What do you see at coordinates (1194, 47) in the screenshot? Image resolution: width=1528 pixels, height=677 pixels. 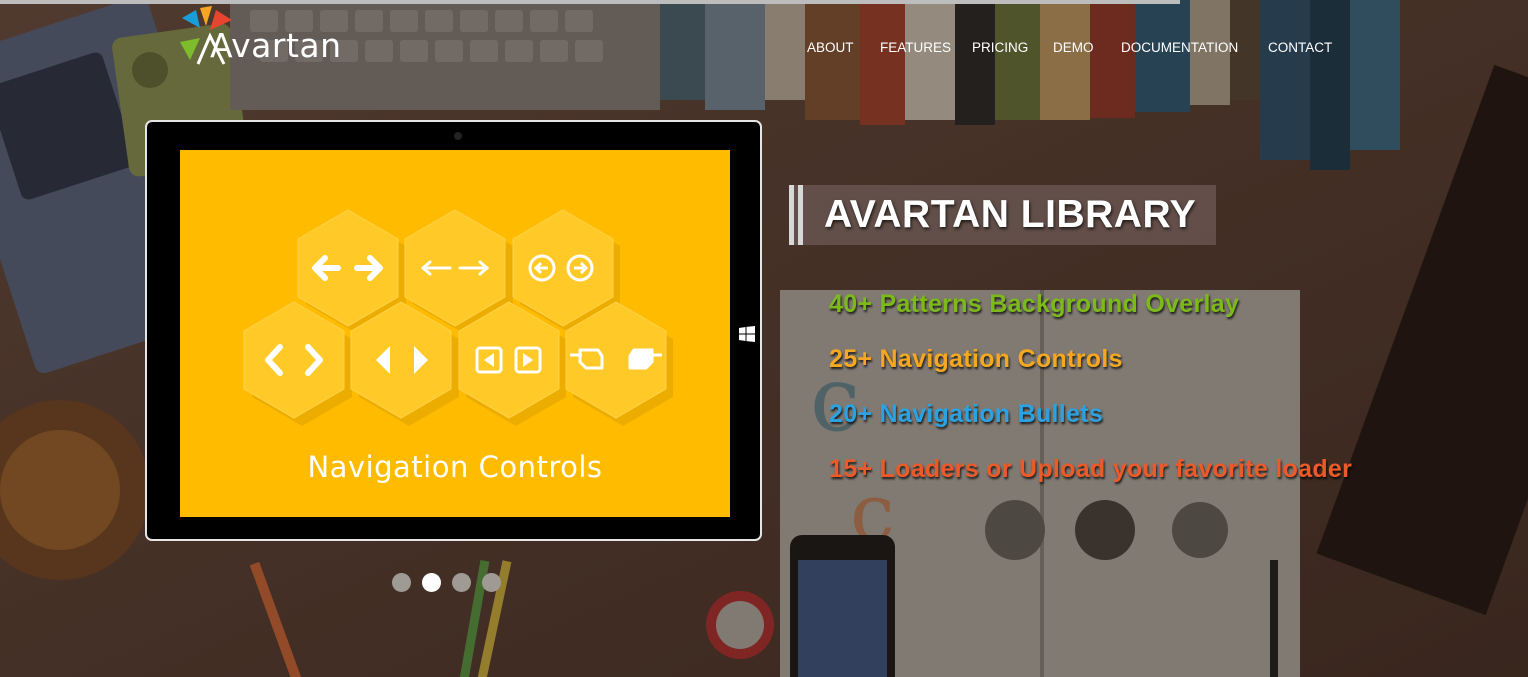 I see `nav-documentation: DOCUMENTATION` at bounding box center [1194, 47].